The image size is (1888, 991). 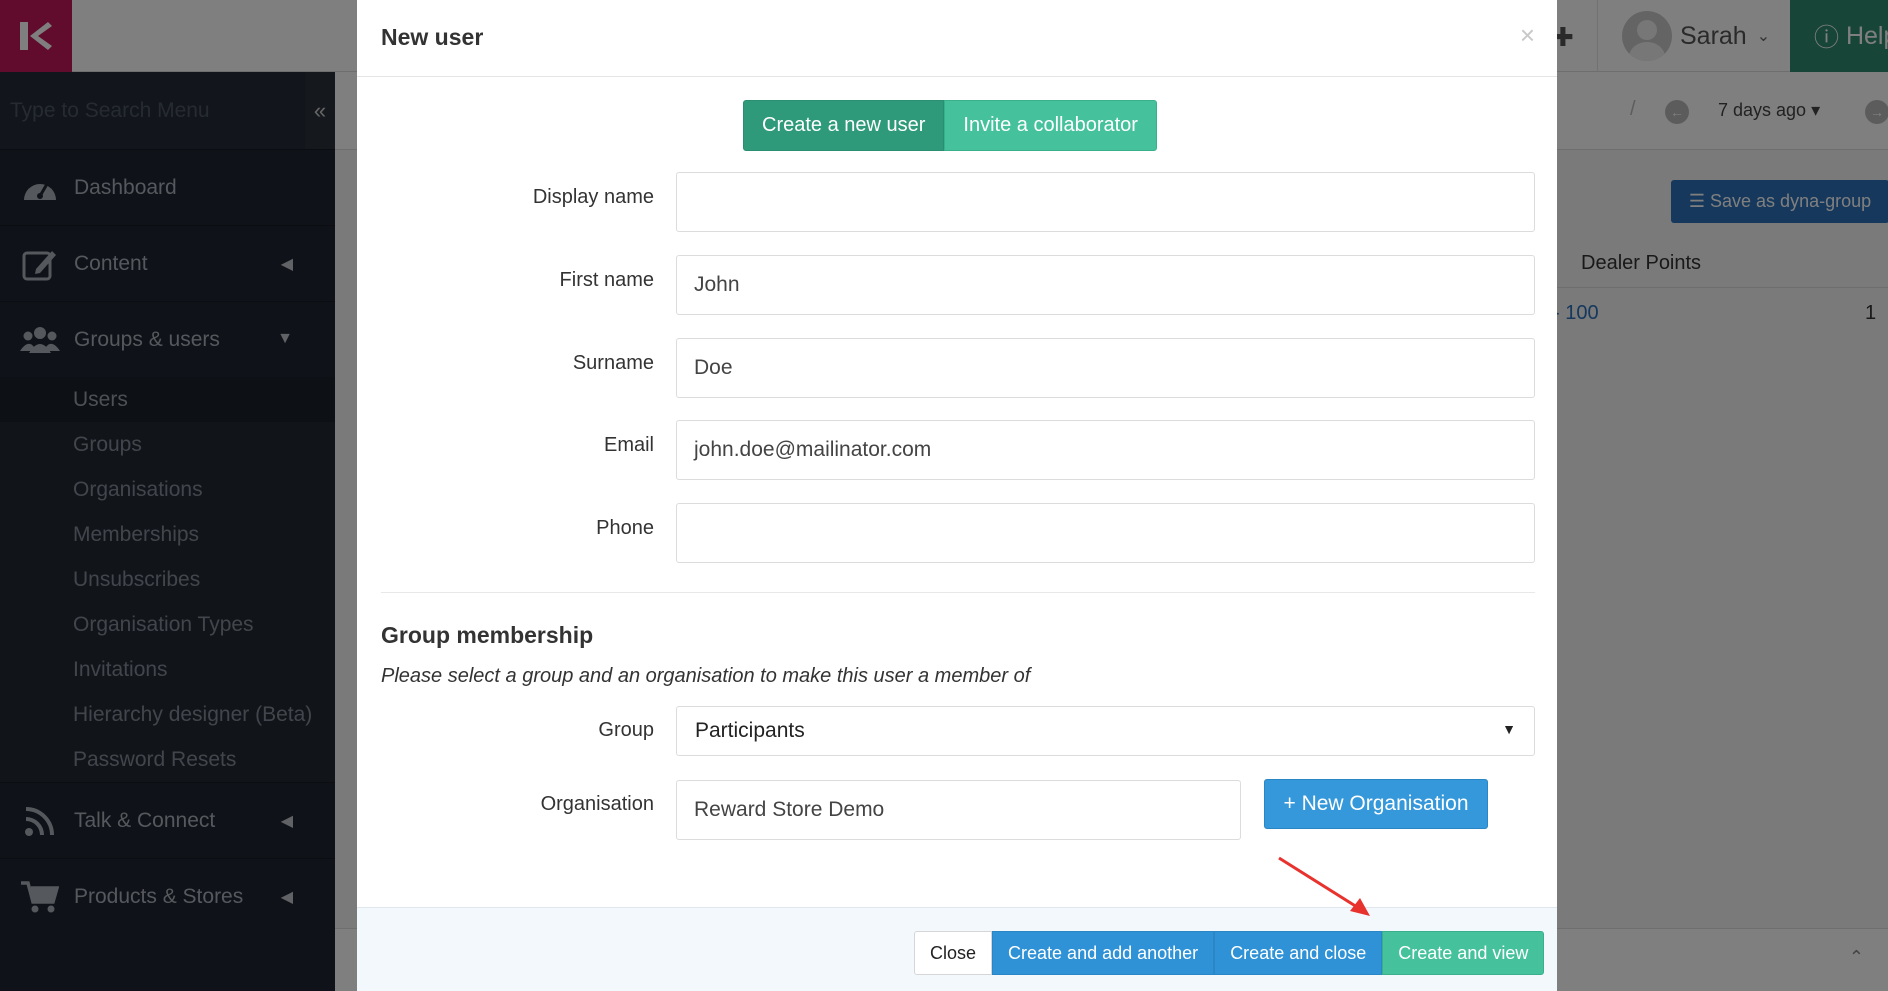 What do you see at coordinates (1463, 953) in the screenshot?
I see `create-and-view-button: Create and view` at bounding box center [1463, 953].